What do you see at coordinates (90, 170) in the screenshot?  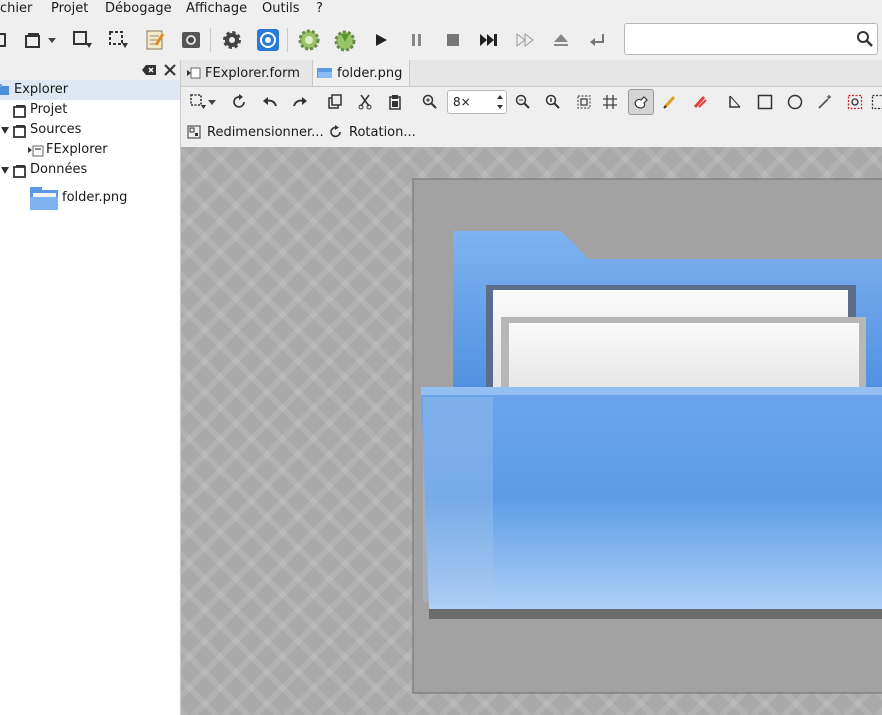 I see `tree-item-donnees: Données` at bounding box center [90, 170].